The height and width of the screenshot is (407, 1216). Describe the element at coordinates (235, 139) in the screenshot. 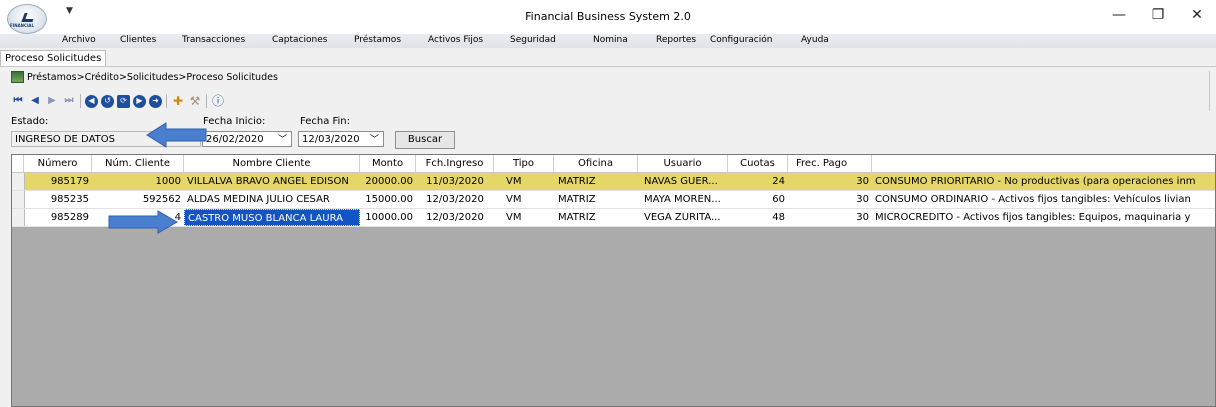

I see `fecha-inicio-value: 26/02/2020` at that location.